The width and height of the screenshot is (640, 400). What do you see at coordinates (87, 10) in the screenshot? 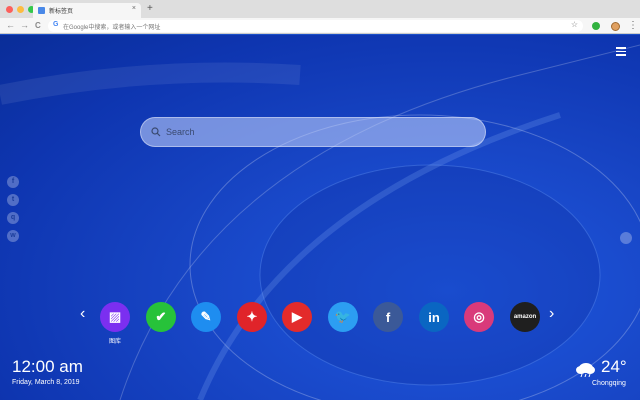
I see `browser-tab: 新标签页 ×` at bounding box center [87, 10].